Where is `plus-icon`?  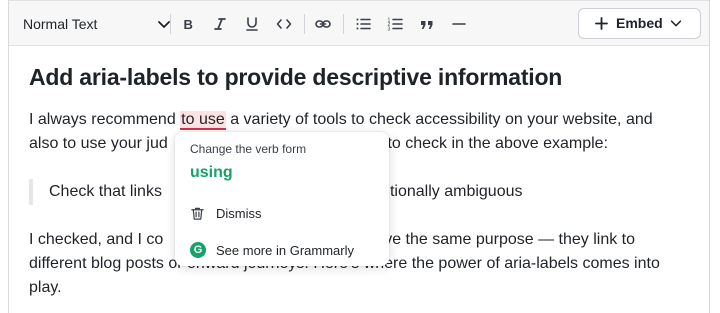 plus-icon is located at coordinates (601, 23).